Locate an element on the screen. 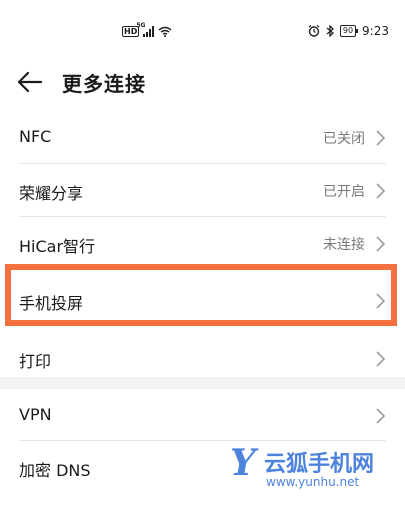 This screenshot has width=405, height=508. list-item-label: NFC is located at coordinates (35, 136).